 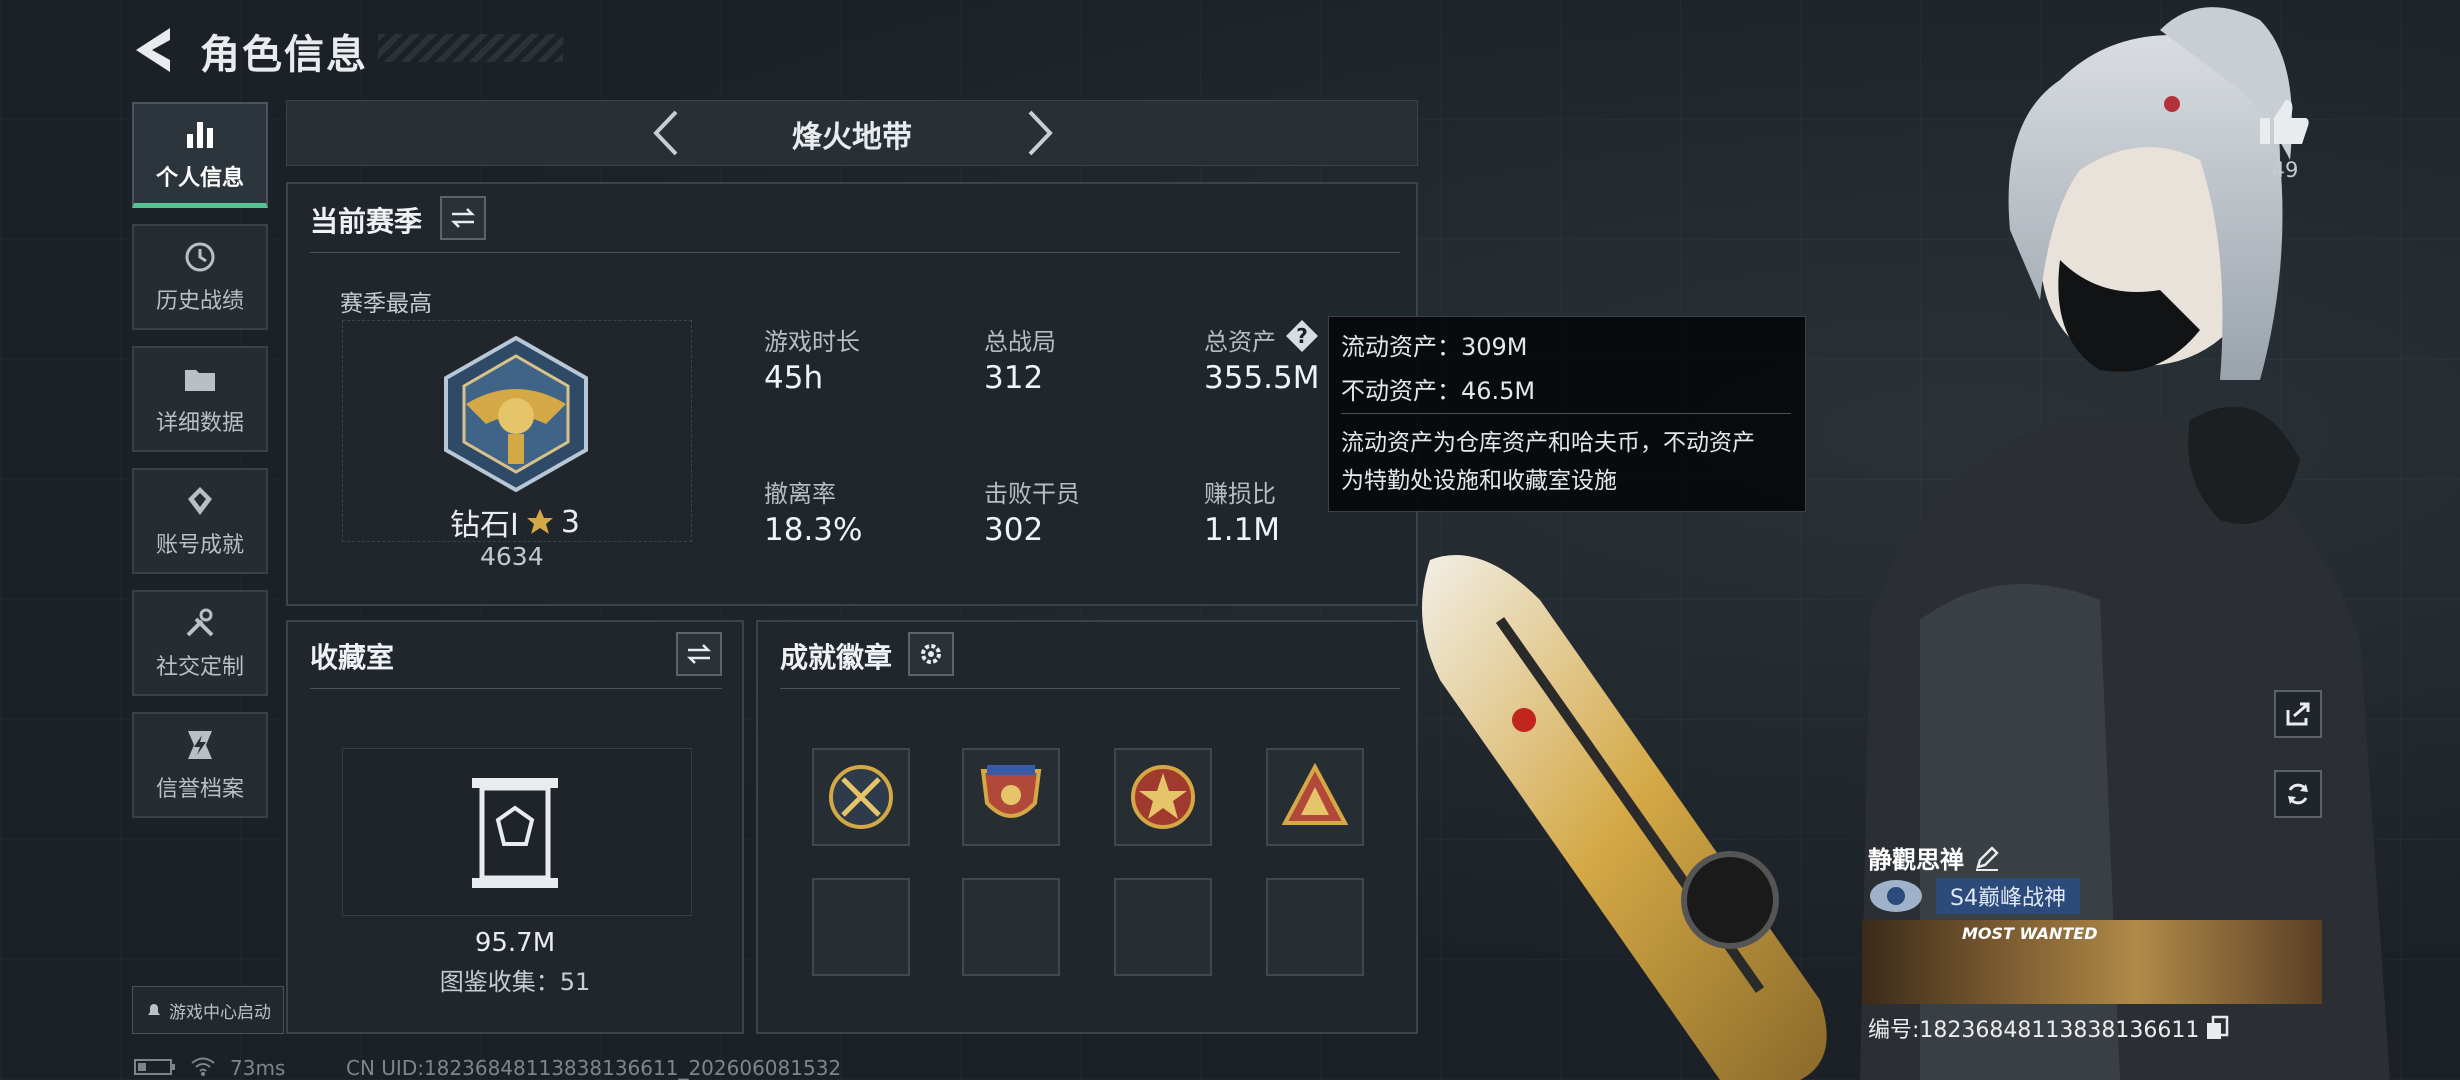 I want to click on like-button, so click(x=2284, y=124).